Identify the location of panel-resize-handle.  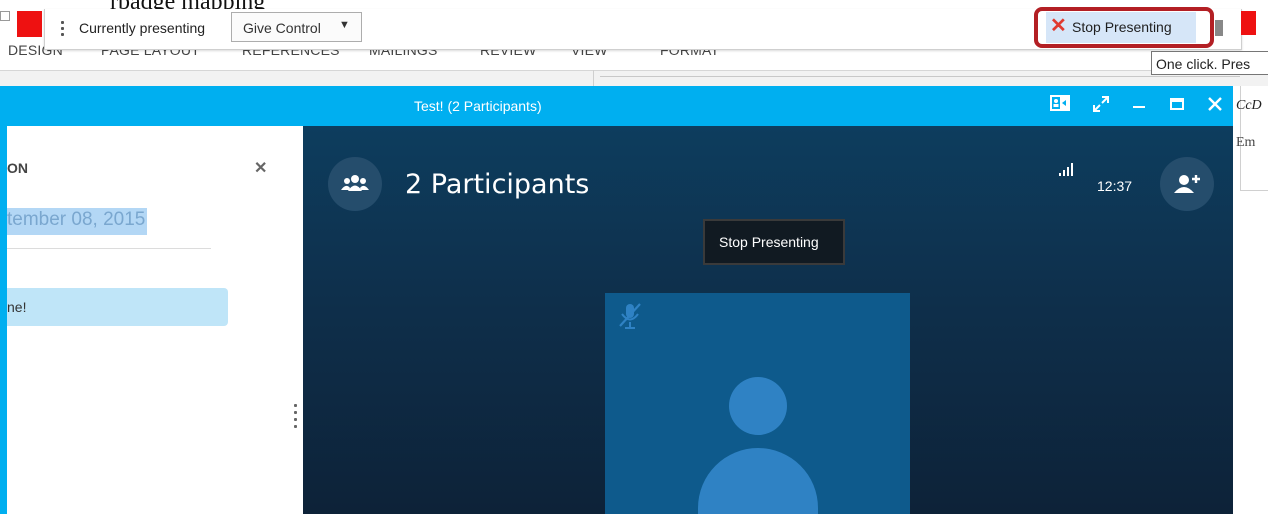
(295, 418).